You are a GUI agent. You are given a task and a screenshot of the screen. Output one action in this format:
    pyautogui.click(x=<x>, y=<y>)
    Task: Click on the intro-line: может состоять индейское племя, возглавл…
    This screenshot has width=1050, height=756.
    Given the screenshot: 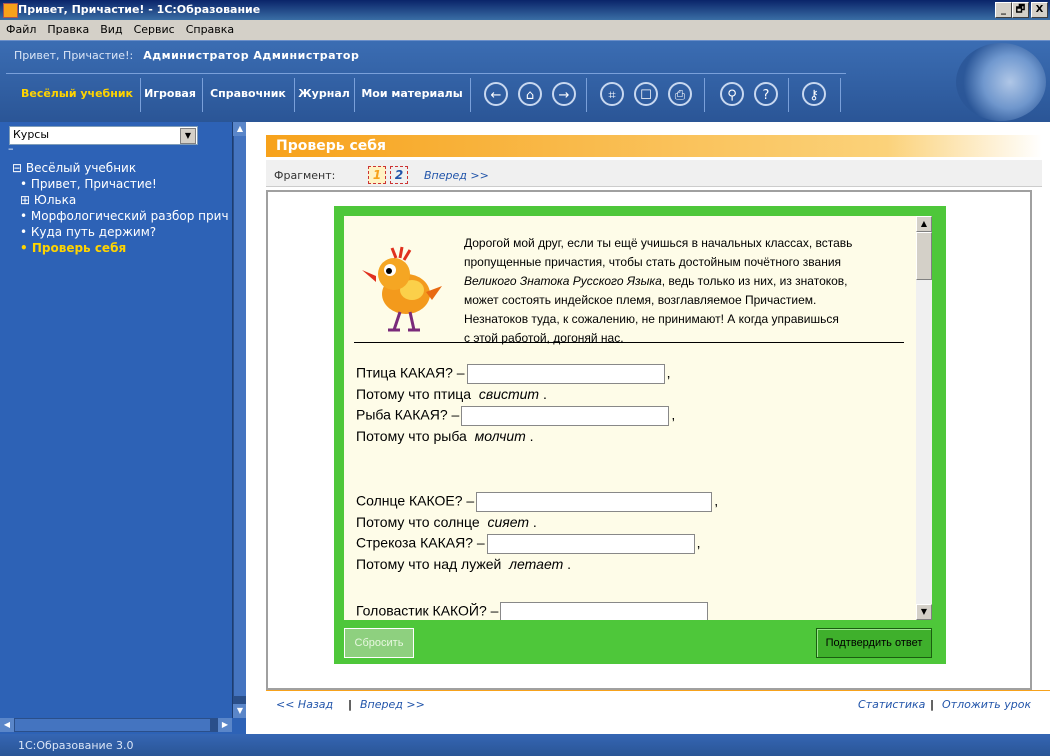 What is the action you would take?
    pyautogui.click(x=640, y=300)
    